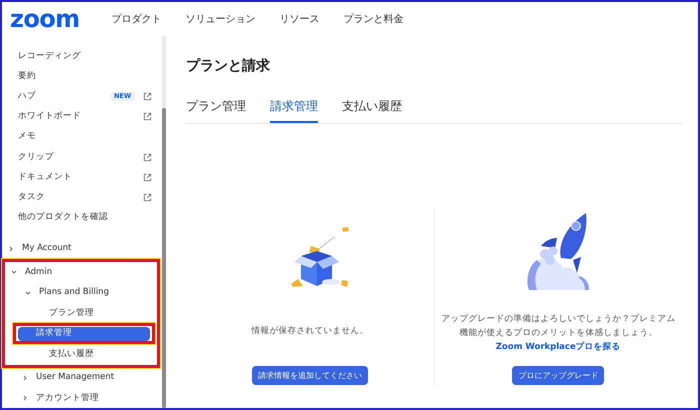 The image size is (700, 410). Describe the element at coordinates (84, 354) in the screenshot. I see `menu-item: 支払い履歴` at that location.